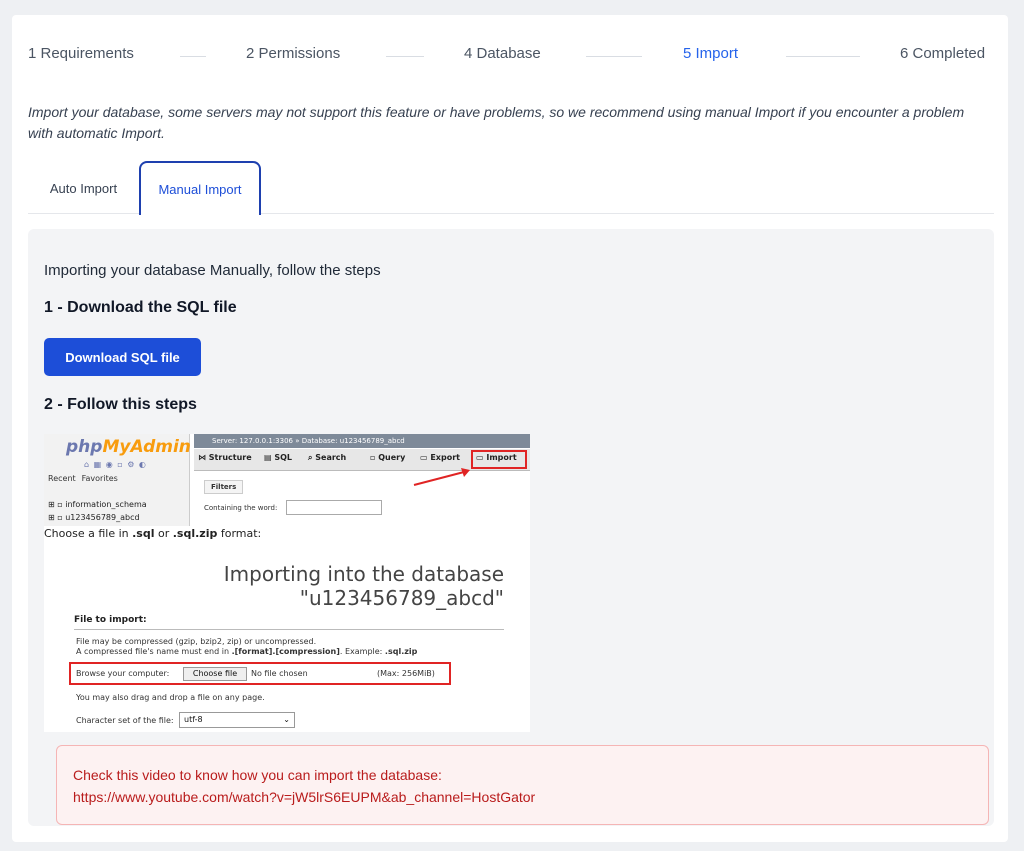  Describe the element at coordinates (120, 404) in the screenshot. I see `step2-heading: 2 - Follow this steps` at that location.